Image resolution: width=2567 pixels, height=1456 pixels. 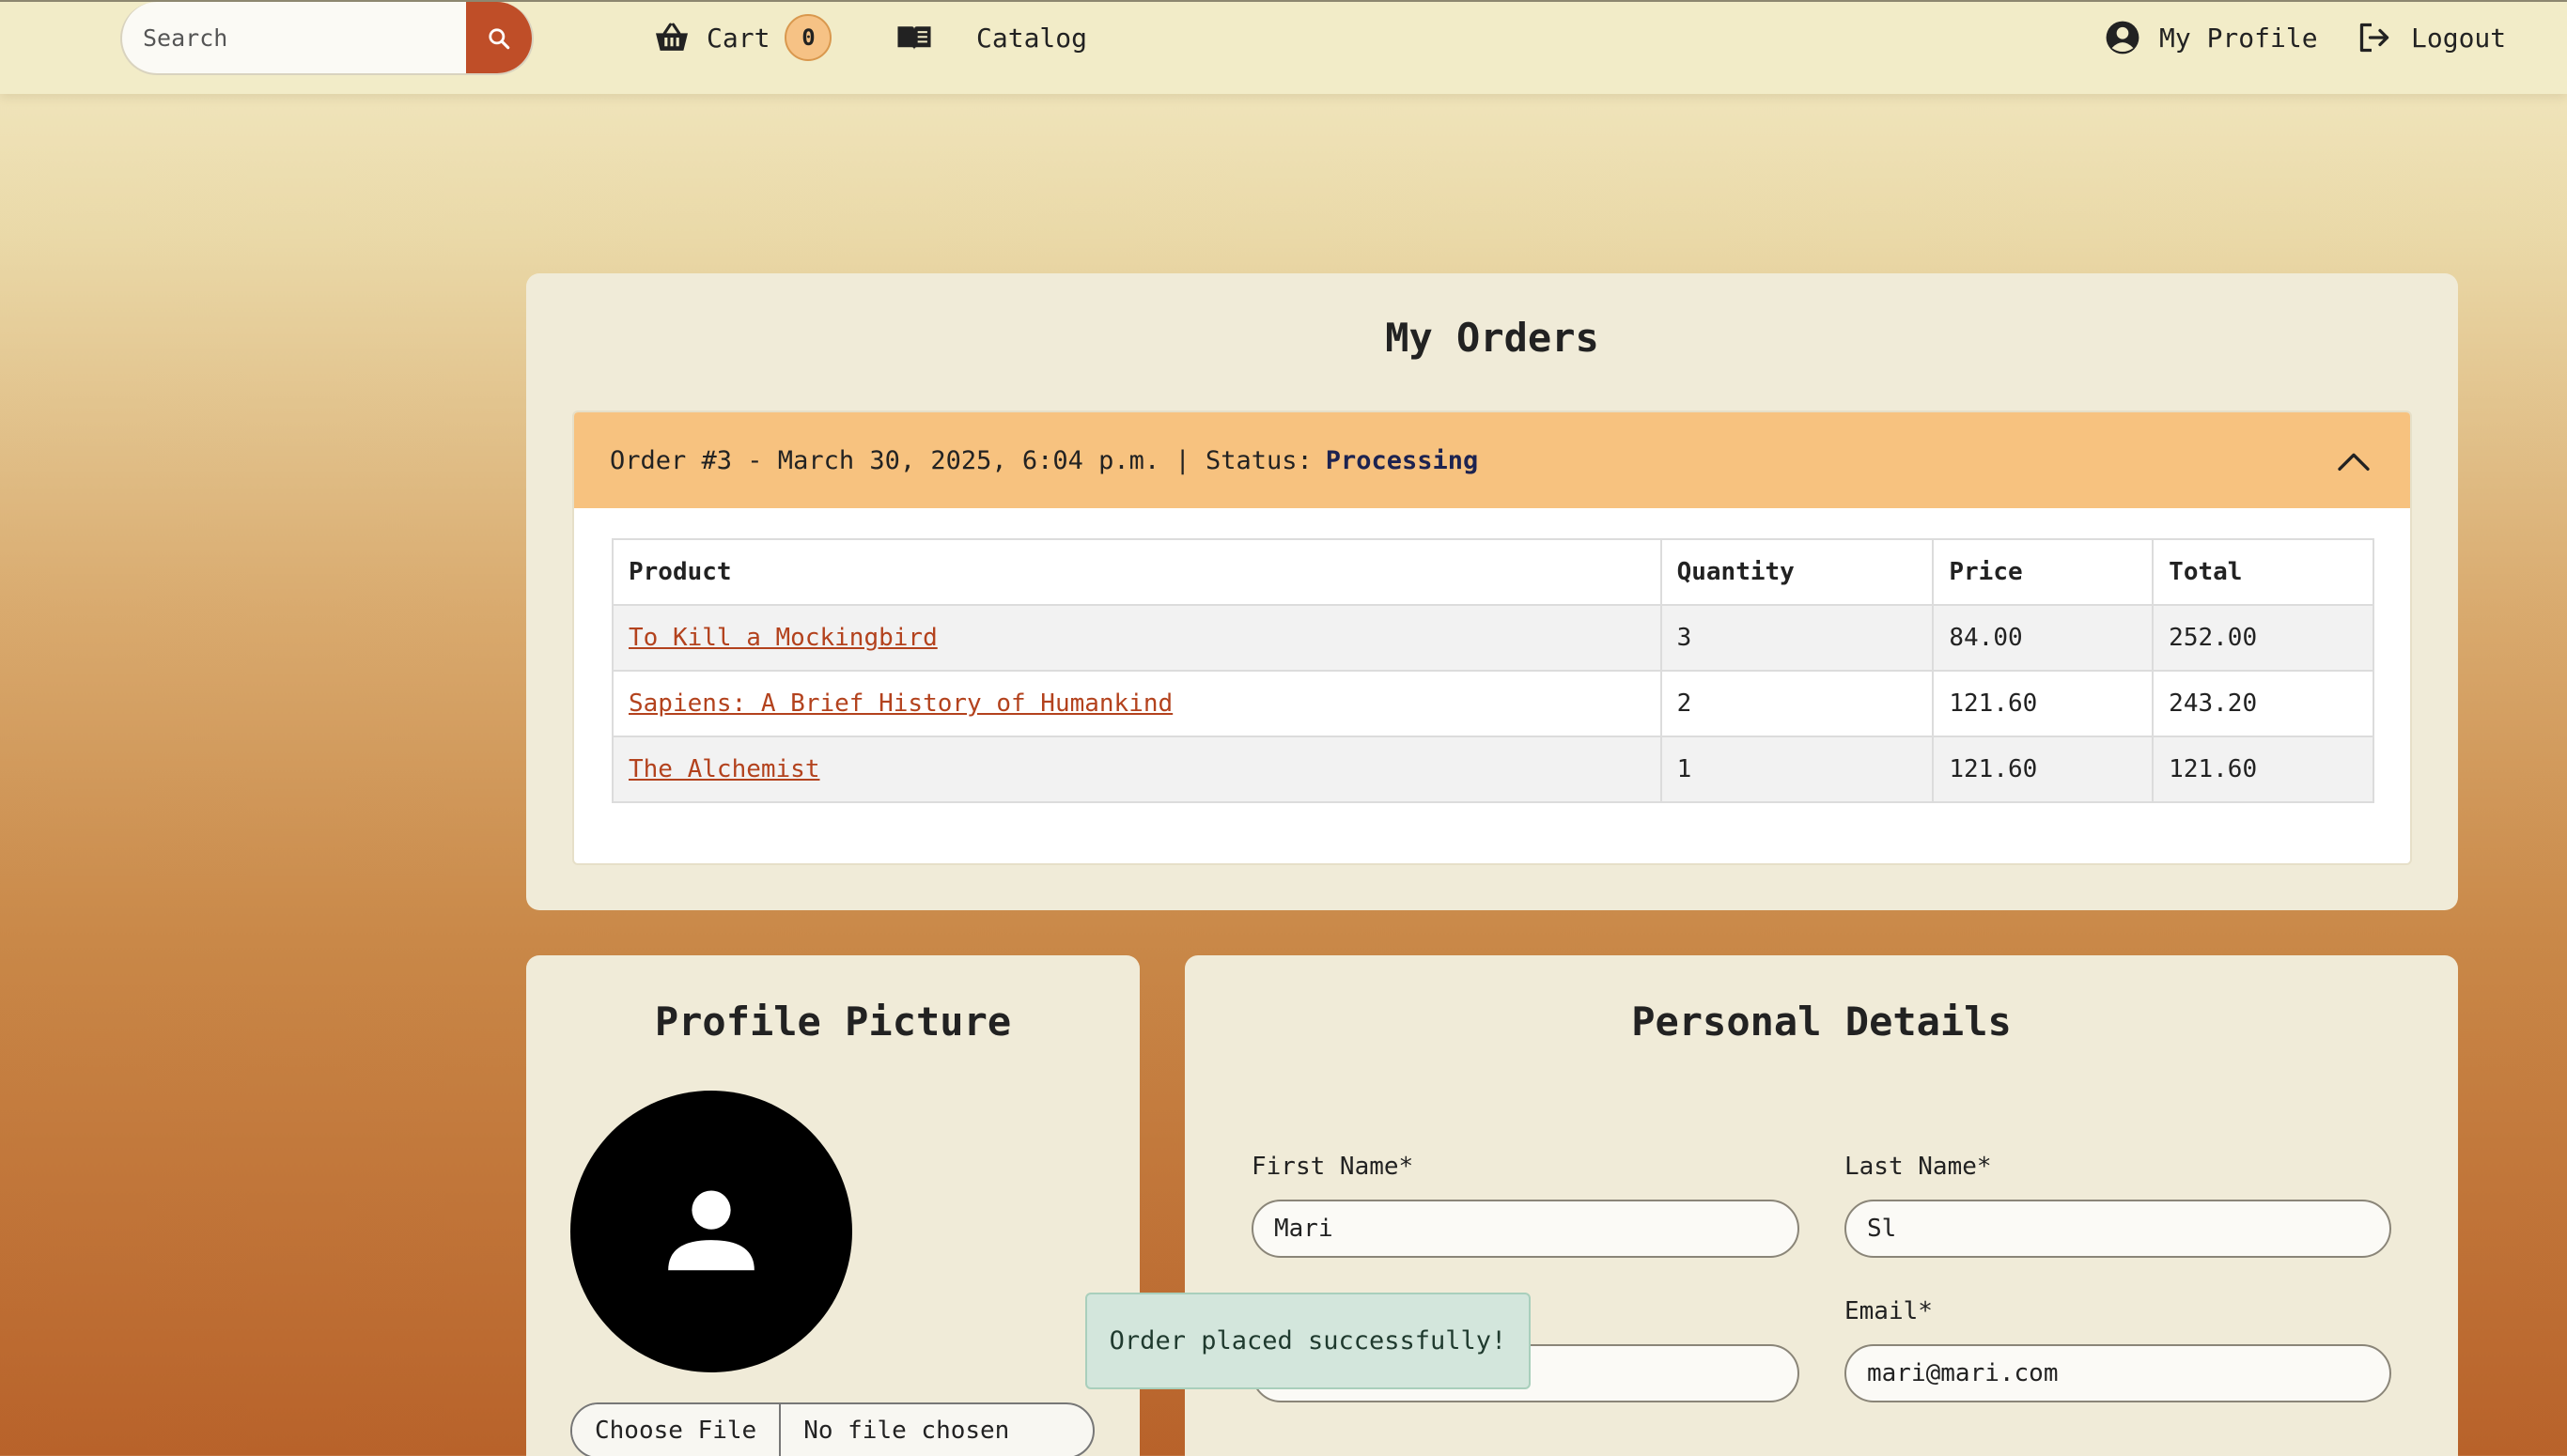 I want to click on cart-link: Cart 0, so click(x=743, y=37).